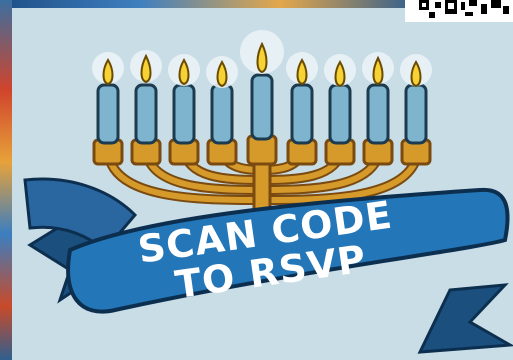 Image resolution: width=513 pixels, height=360 pixels. What do you see at coordinates (465, 318) in the screenshot?
I see `ribbon-tail-right` at bounding box center [465, 318].